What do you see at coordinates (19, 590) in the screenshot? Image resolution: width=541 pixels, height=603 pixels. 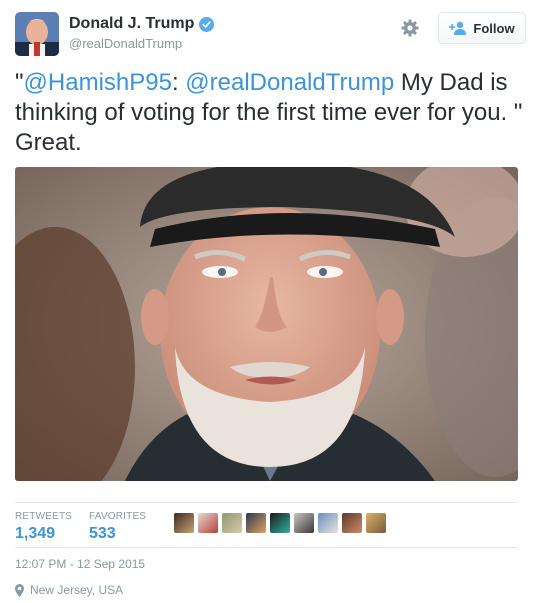 I see `map-pin-icon` at bounding box center [19, 590].